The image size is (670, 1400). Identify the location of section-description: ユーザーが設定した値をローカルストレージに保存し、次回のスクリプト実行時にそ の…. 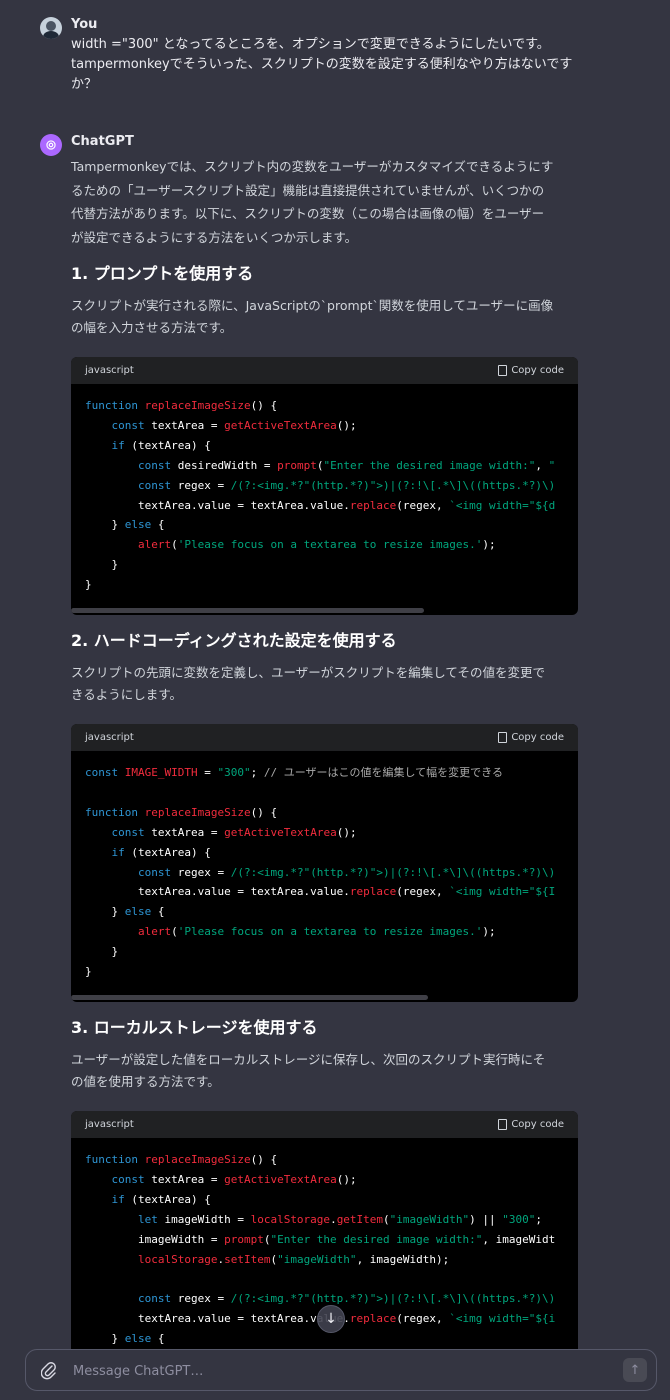
(325, 1071).